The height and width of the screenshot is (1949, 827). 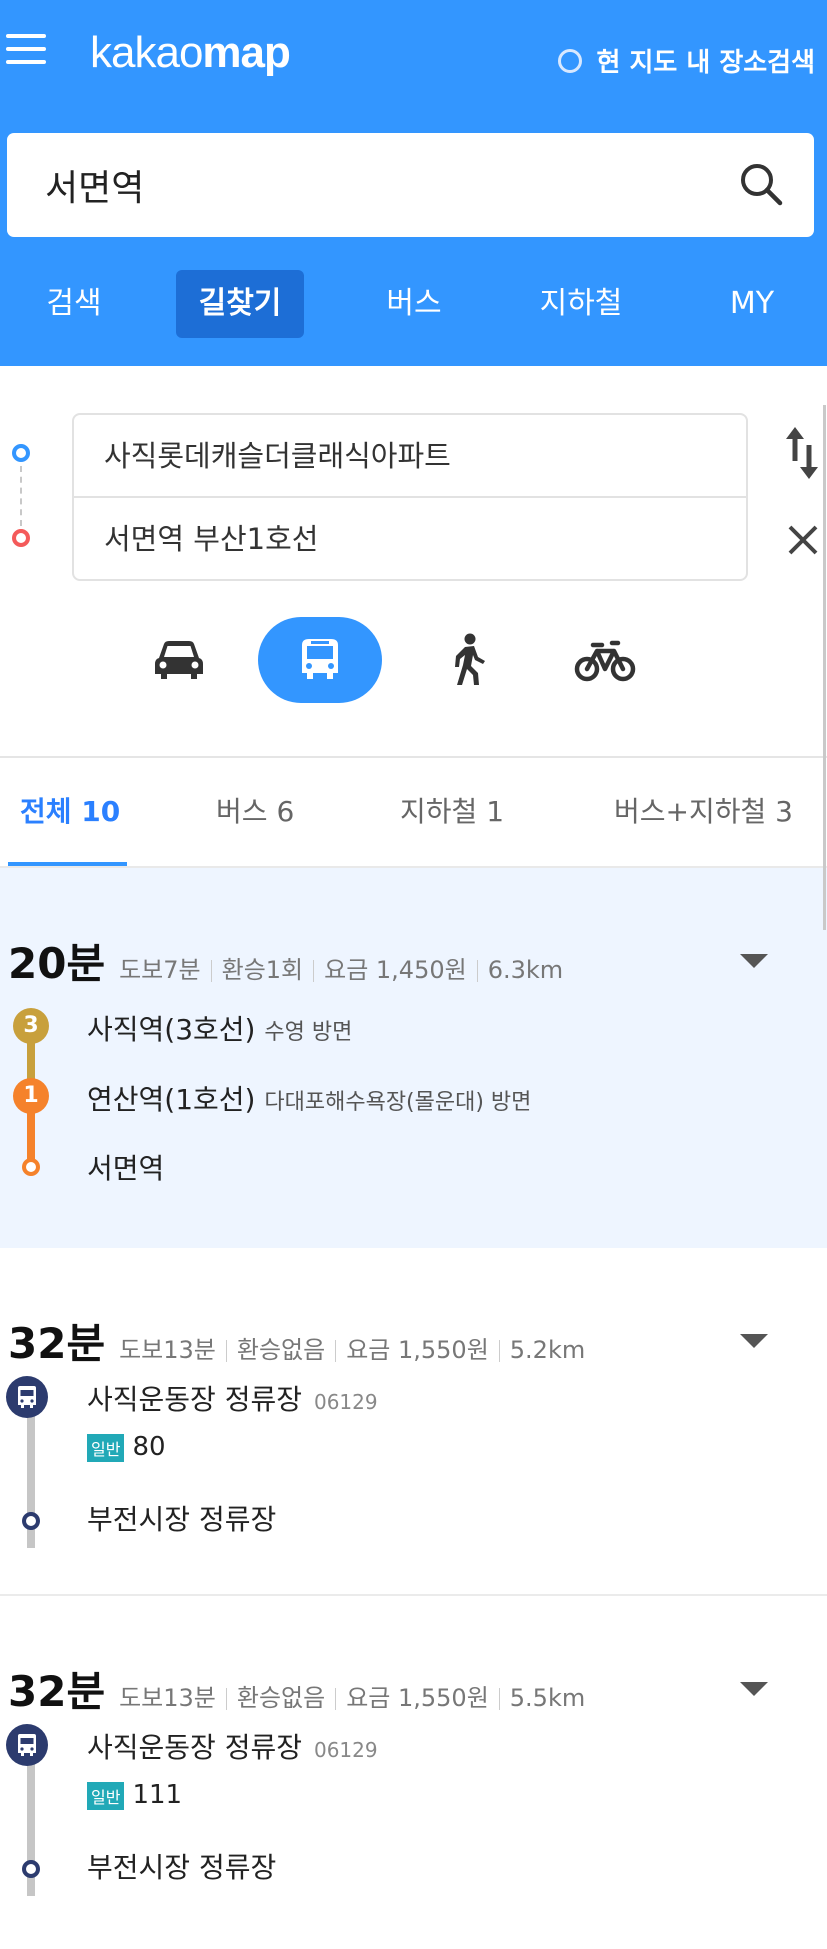 I want to click on mode-walk, so click(x=468, y=660).